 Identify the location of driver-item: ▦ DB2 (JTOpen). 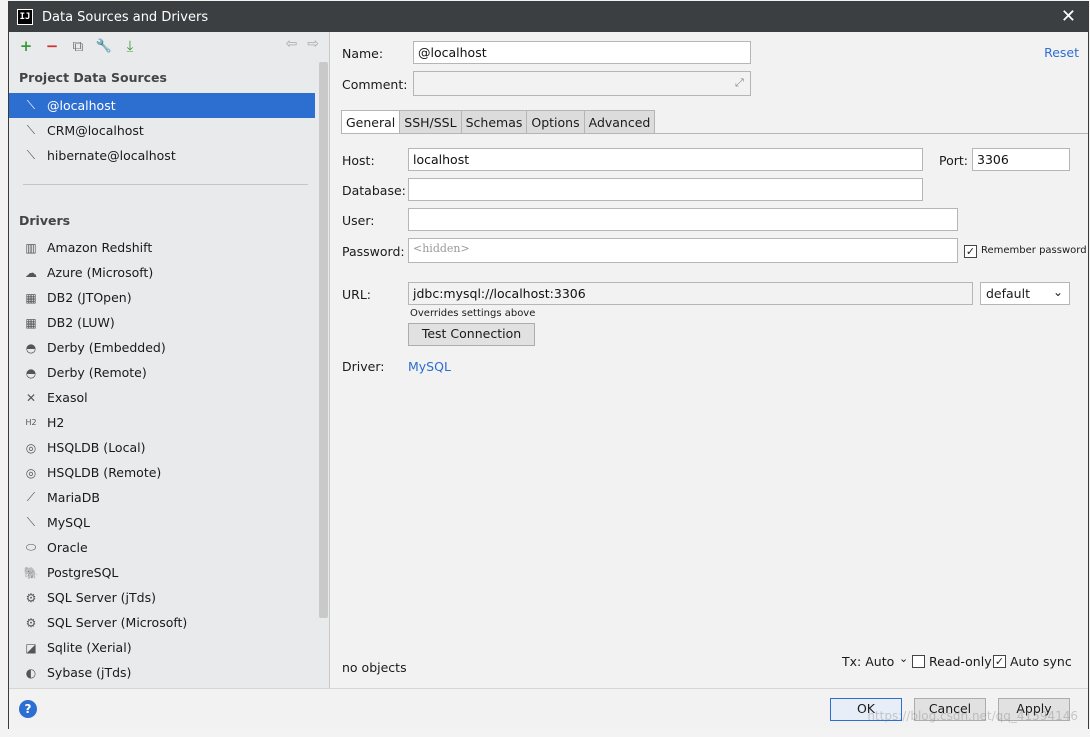
(162, 297).